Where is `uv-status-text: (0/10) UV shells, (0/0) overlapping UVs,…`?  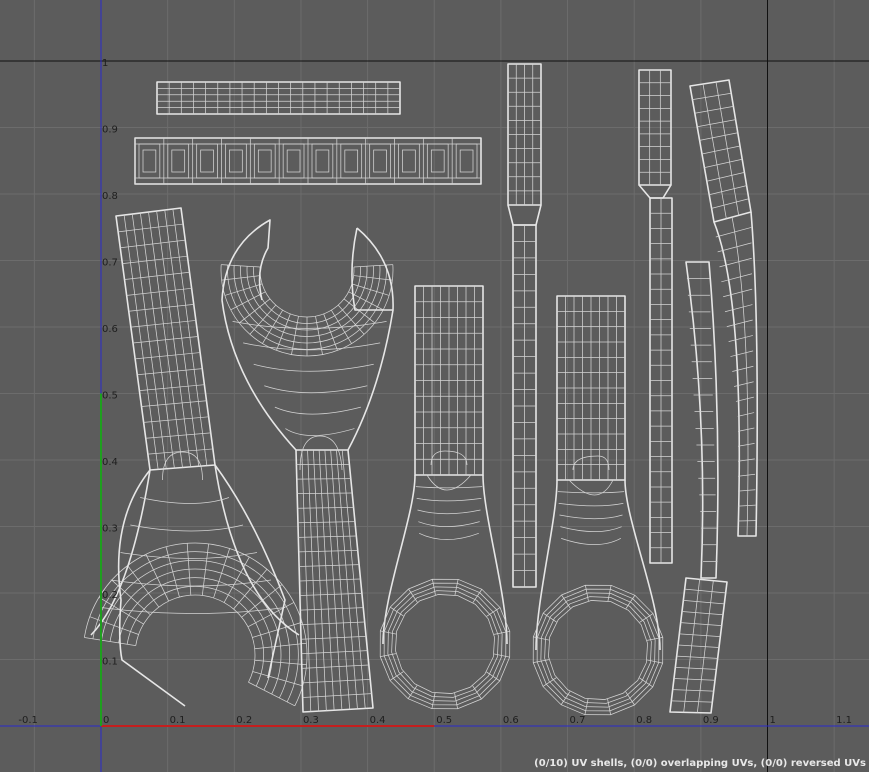
uv-status-text: (0/10) UV shells, (0/0) overlapping UVs,… is located at coordinates (700, 763).